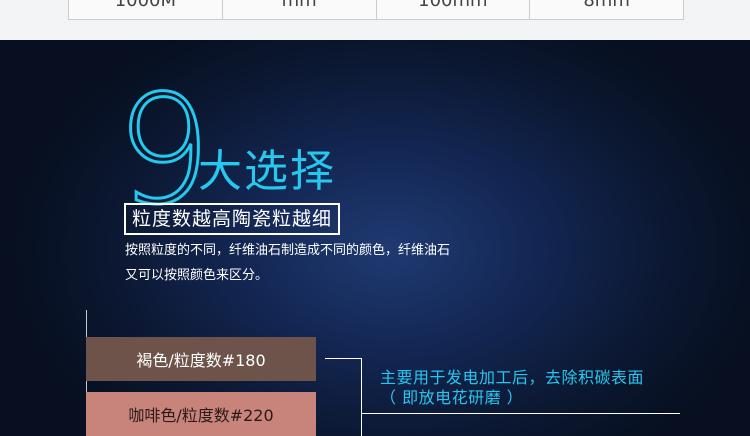 Image resolution: width=750 pixels, height=436 pixels. Describe the element at coordinates (521, 413) in the screenshot. I see `usage-underline` at that location.